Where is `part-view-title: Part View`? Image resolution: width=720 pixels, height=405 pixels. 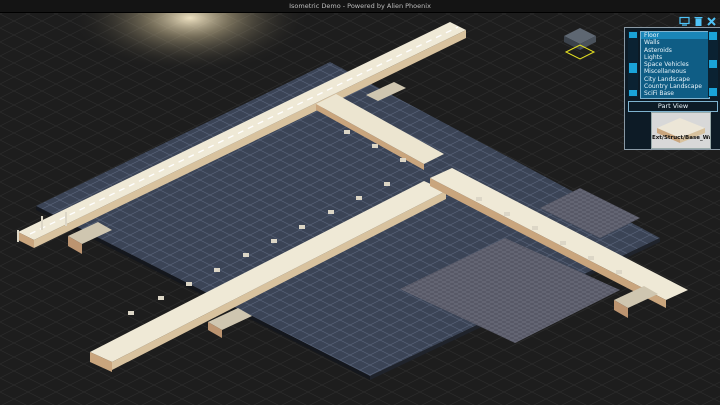 part-view-title: Part View is located at coordinates (673, 106).